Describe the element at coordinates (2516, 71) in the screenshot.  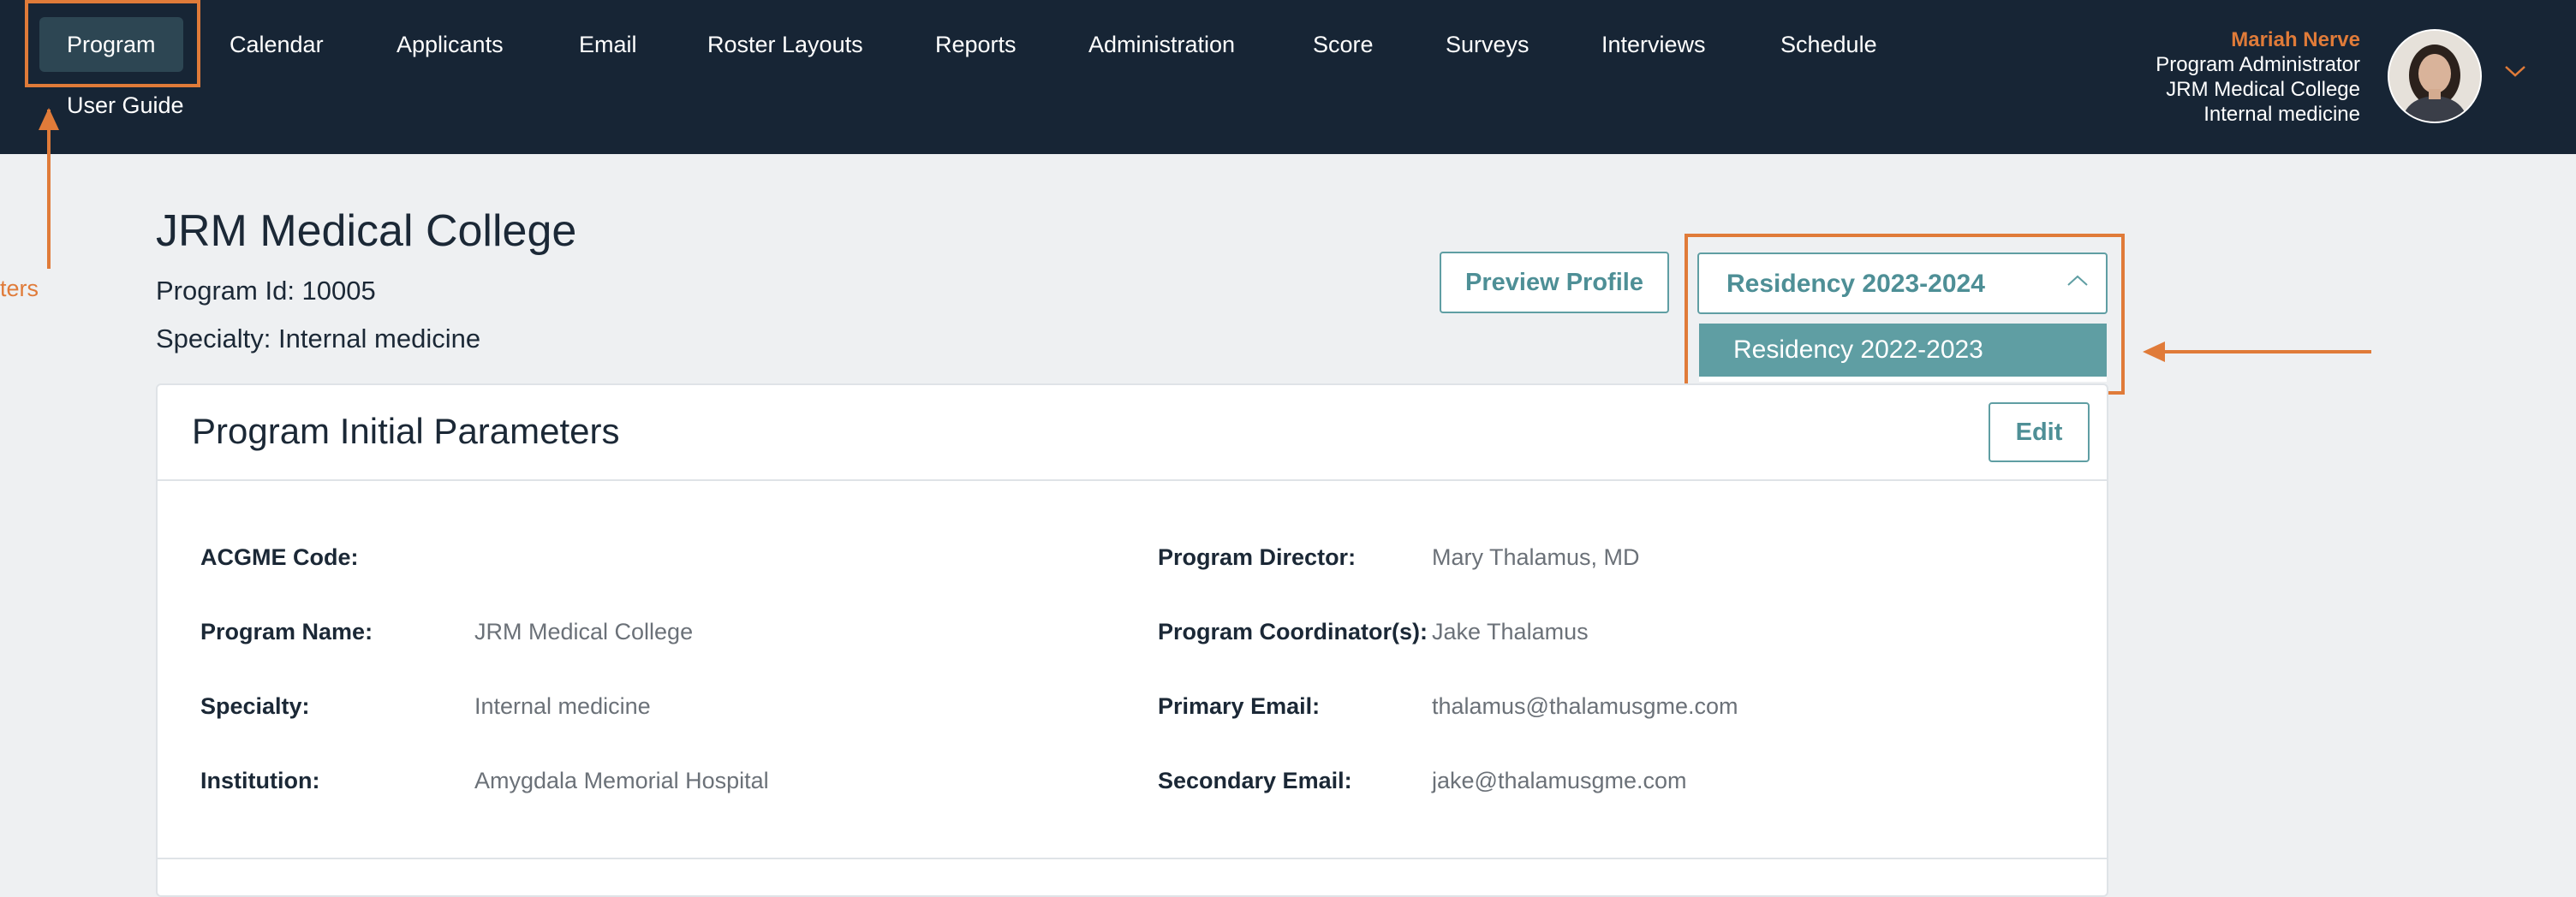
I see `chevron-down-icon` at that location.